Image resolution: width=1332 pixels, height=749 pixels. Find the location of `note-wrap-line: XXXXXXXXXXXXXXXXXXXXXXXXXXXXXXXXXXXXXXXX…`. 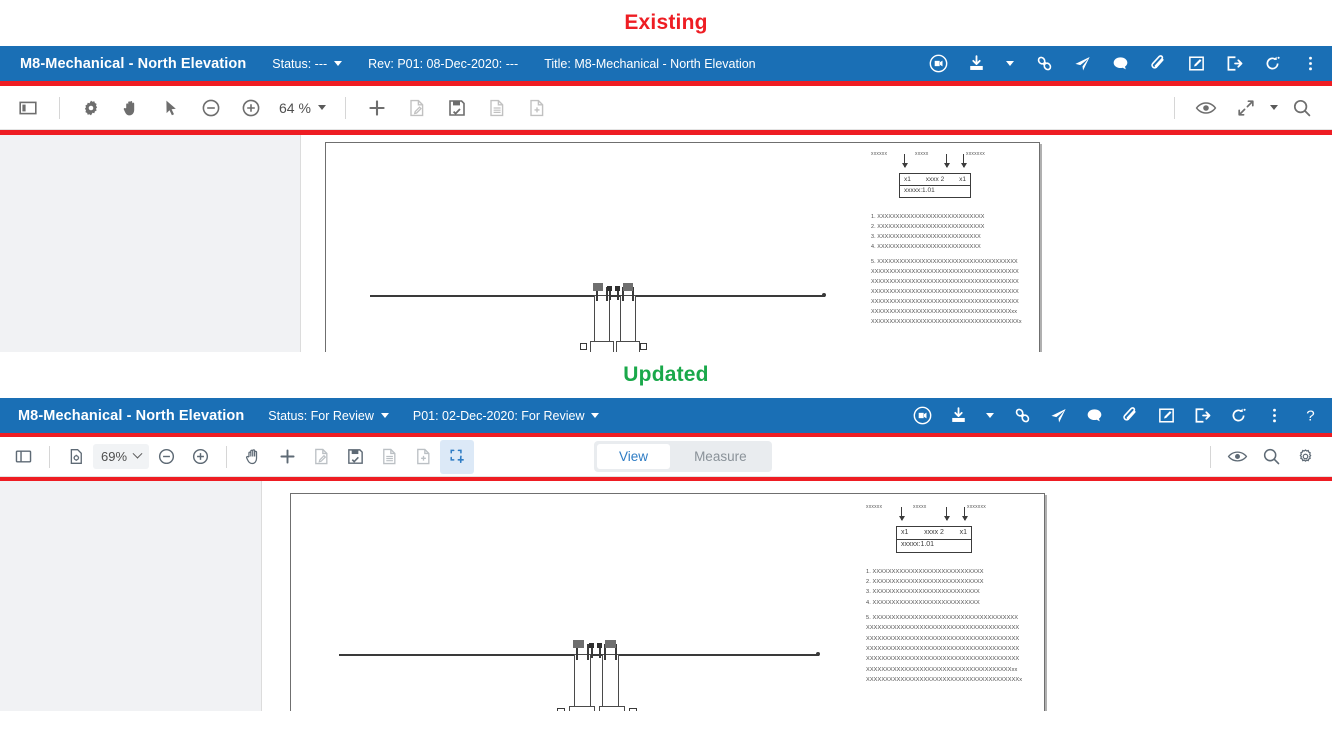

note-wrap-line: XXXXXXXXXXXXXXXXXXXXXXXXXXXXXXXXXXXXXXXX… is located at coordinates (944, 680).